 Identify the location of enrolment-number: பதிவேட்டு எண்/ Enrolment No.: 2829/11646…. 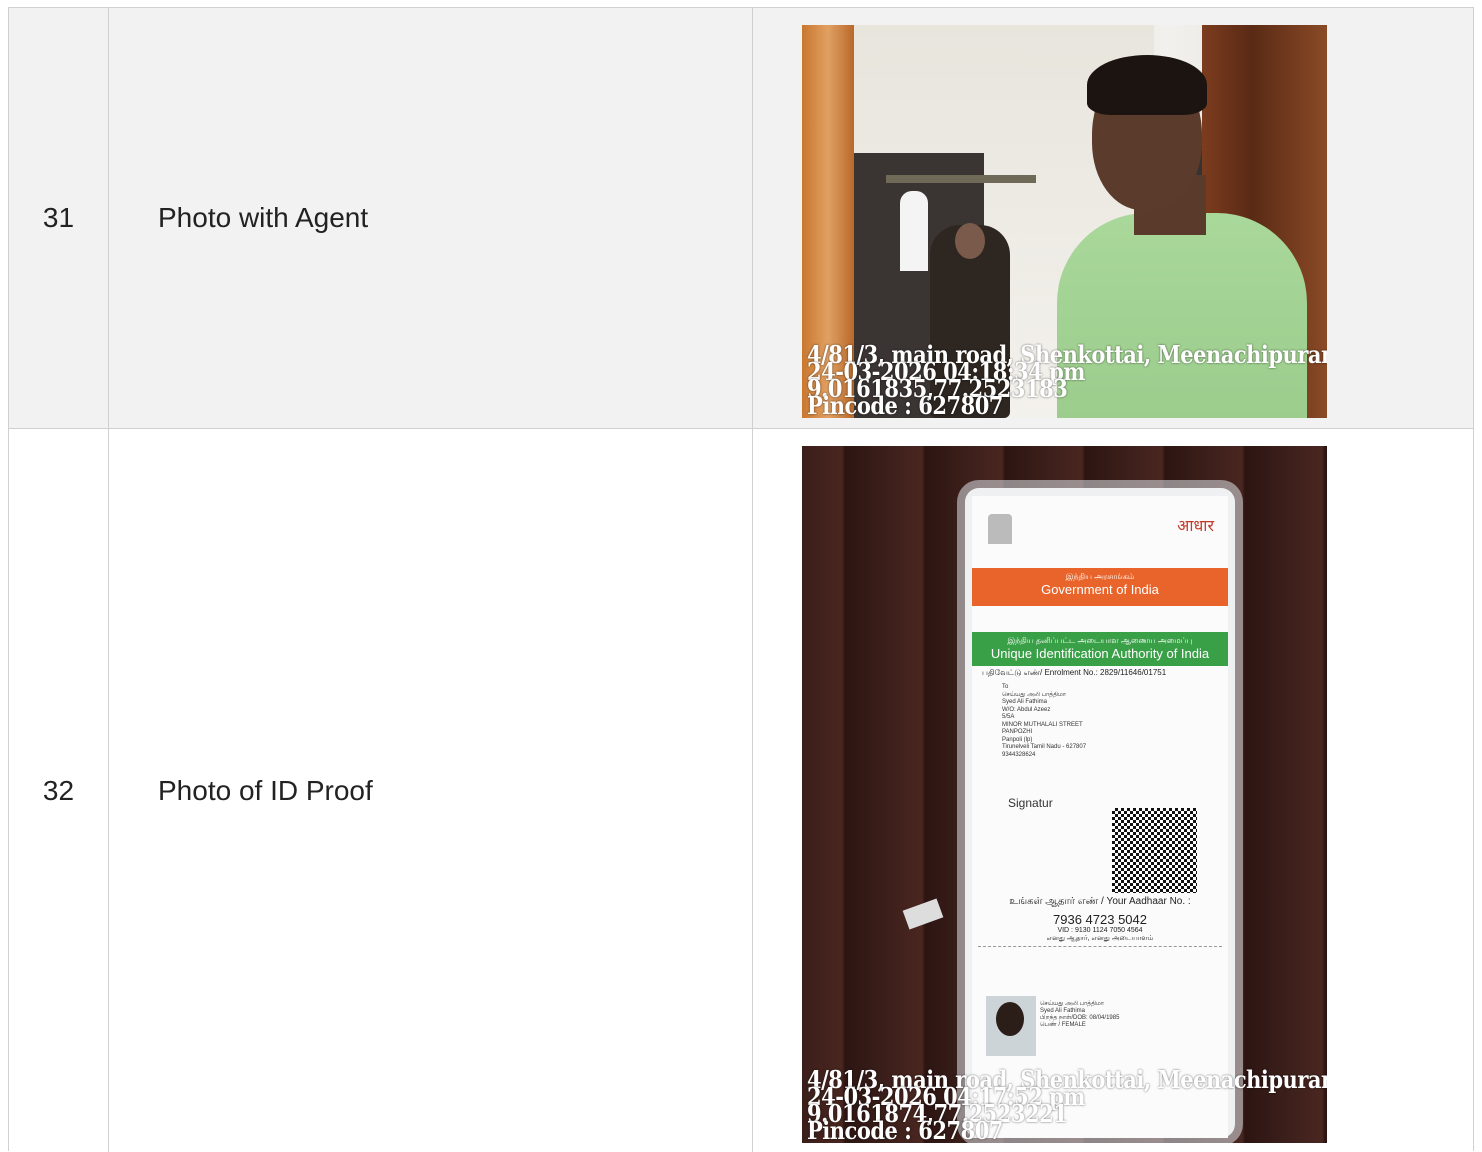
(1074, 672).